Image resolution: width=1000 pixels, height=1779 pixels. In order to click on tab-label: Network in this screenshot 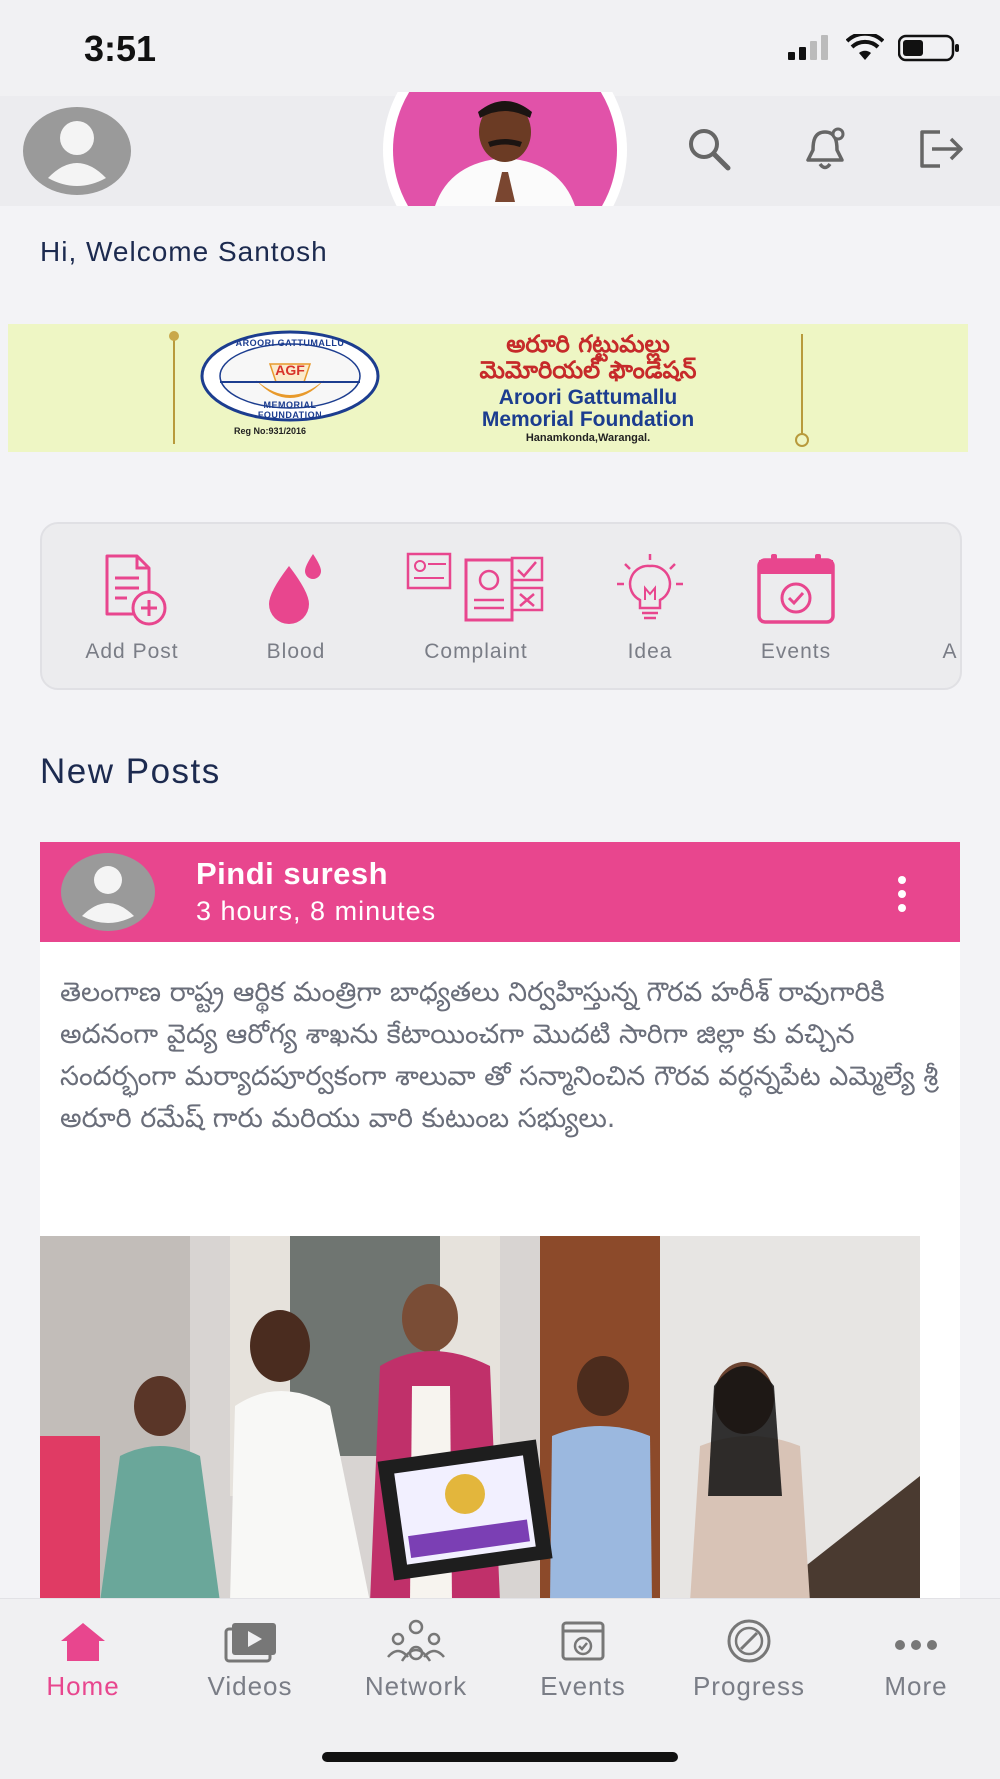, I will do `click(416, 1686)`.